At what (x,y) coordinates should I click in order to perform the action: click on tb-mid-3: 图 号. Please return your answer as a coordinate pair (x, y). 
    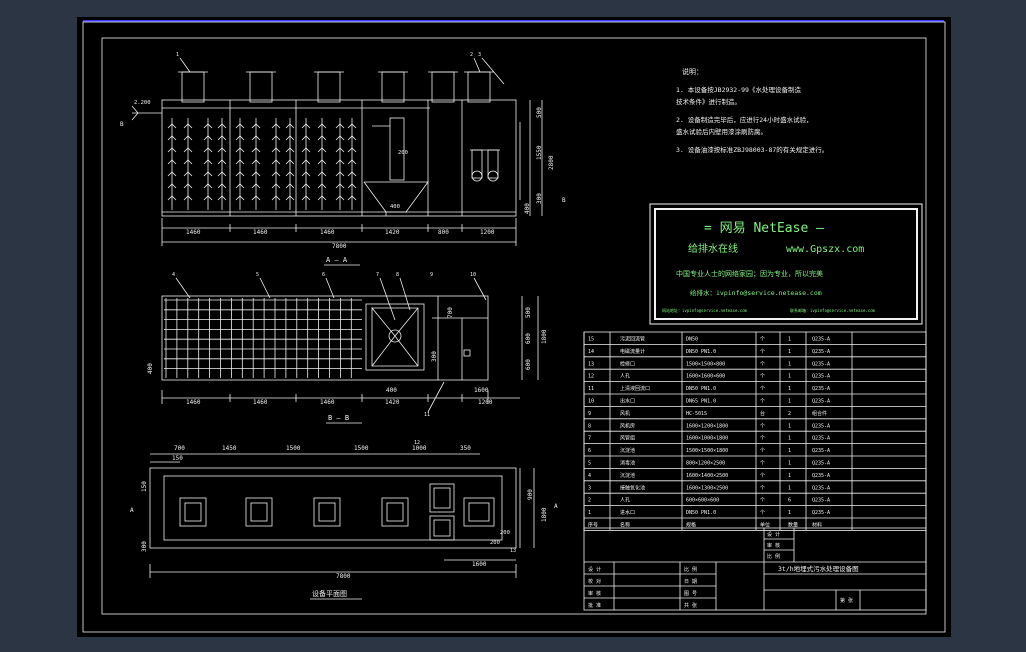
    Looking at the image, I should click on (690, 594).